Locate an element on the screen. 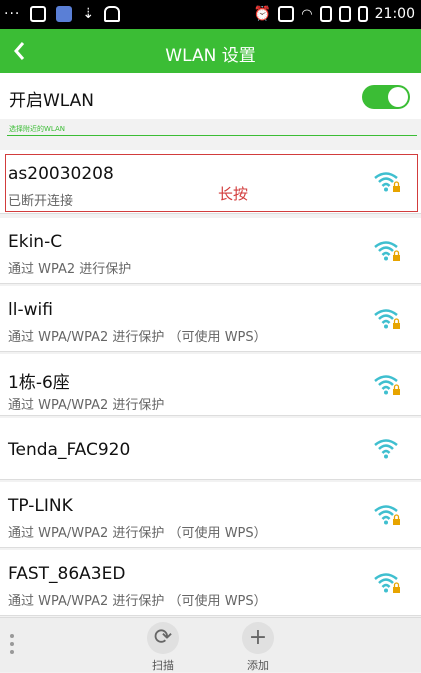 This screenshot has width=421, height=673. network-row: Tenda_FAC920 is located at coordinates (210, 449).